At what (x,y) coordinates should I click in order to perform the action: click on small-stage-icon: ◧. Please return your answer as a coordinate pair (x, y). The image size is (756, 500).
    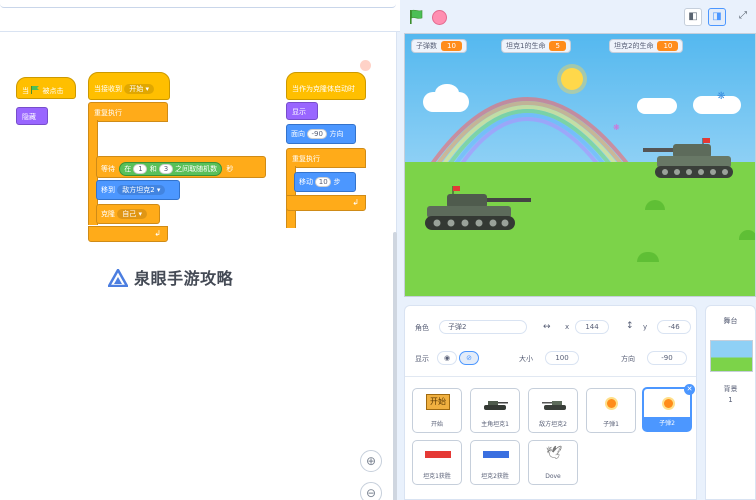
    Looking at the image, I should click on (693, 16).